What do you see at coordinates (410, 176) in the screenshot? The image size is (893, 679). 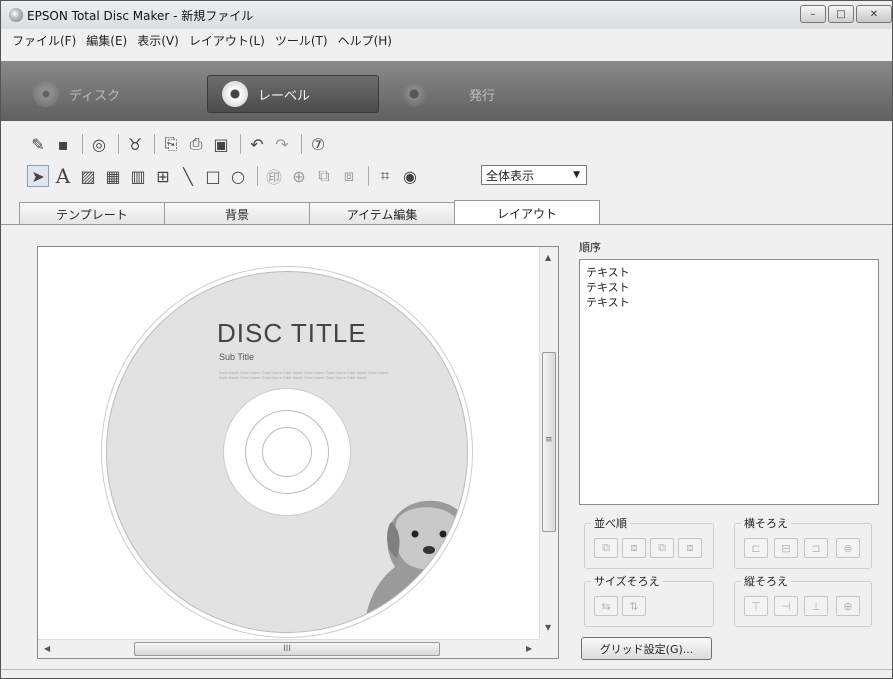 I see `disc-view-icon: ◉` at bounding box center [410, 176].